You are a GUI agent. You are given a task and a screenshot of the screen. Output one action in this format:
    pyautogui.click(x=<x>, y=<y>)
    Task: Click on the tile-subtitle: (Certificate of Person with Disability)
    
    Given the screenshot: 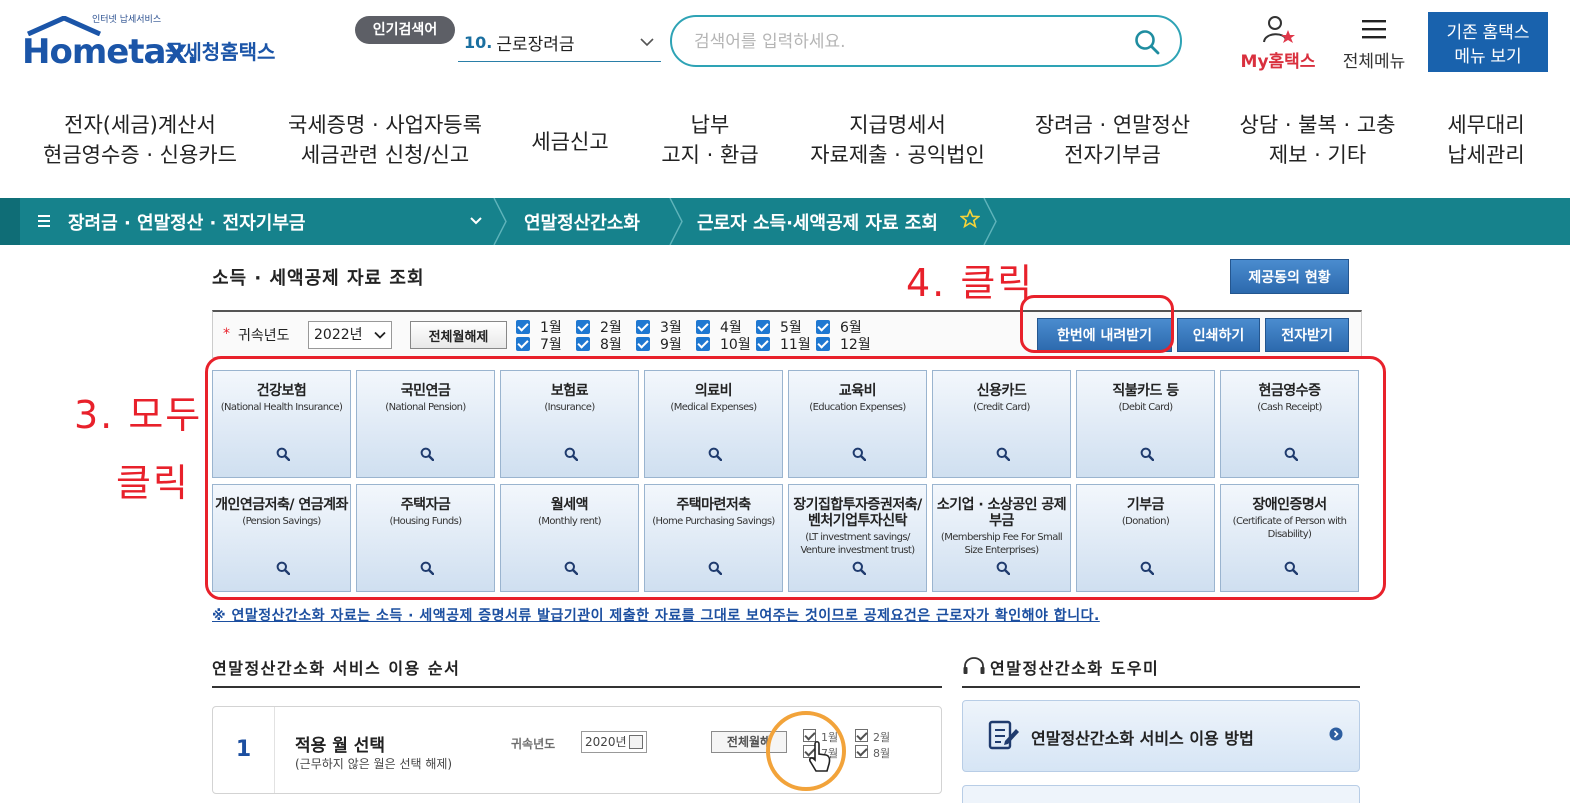 What is the action you would take?
    pyautogui.click(x=1289, y=528)
    